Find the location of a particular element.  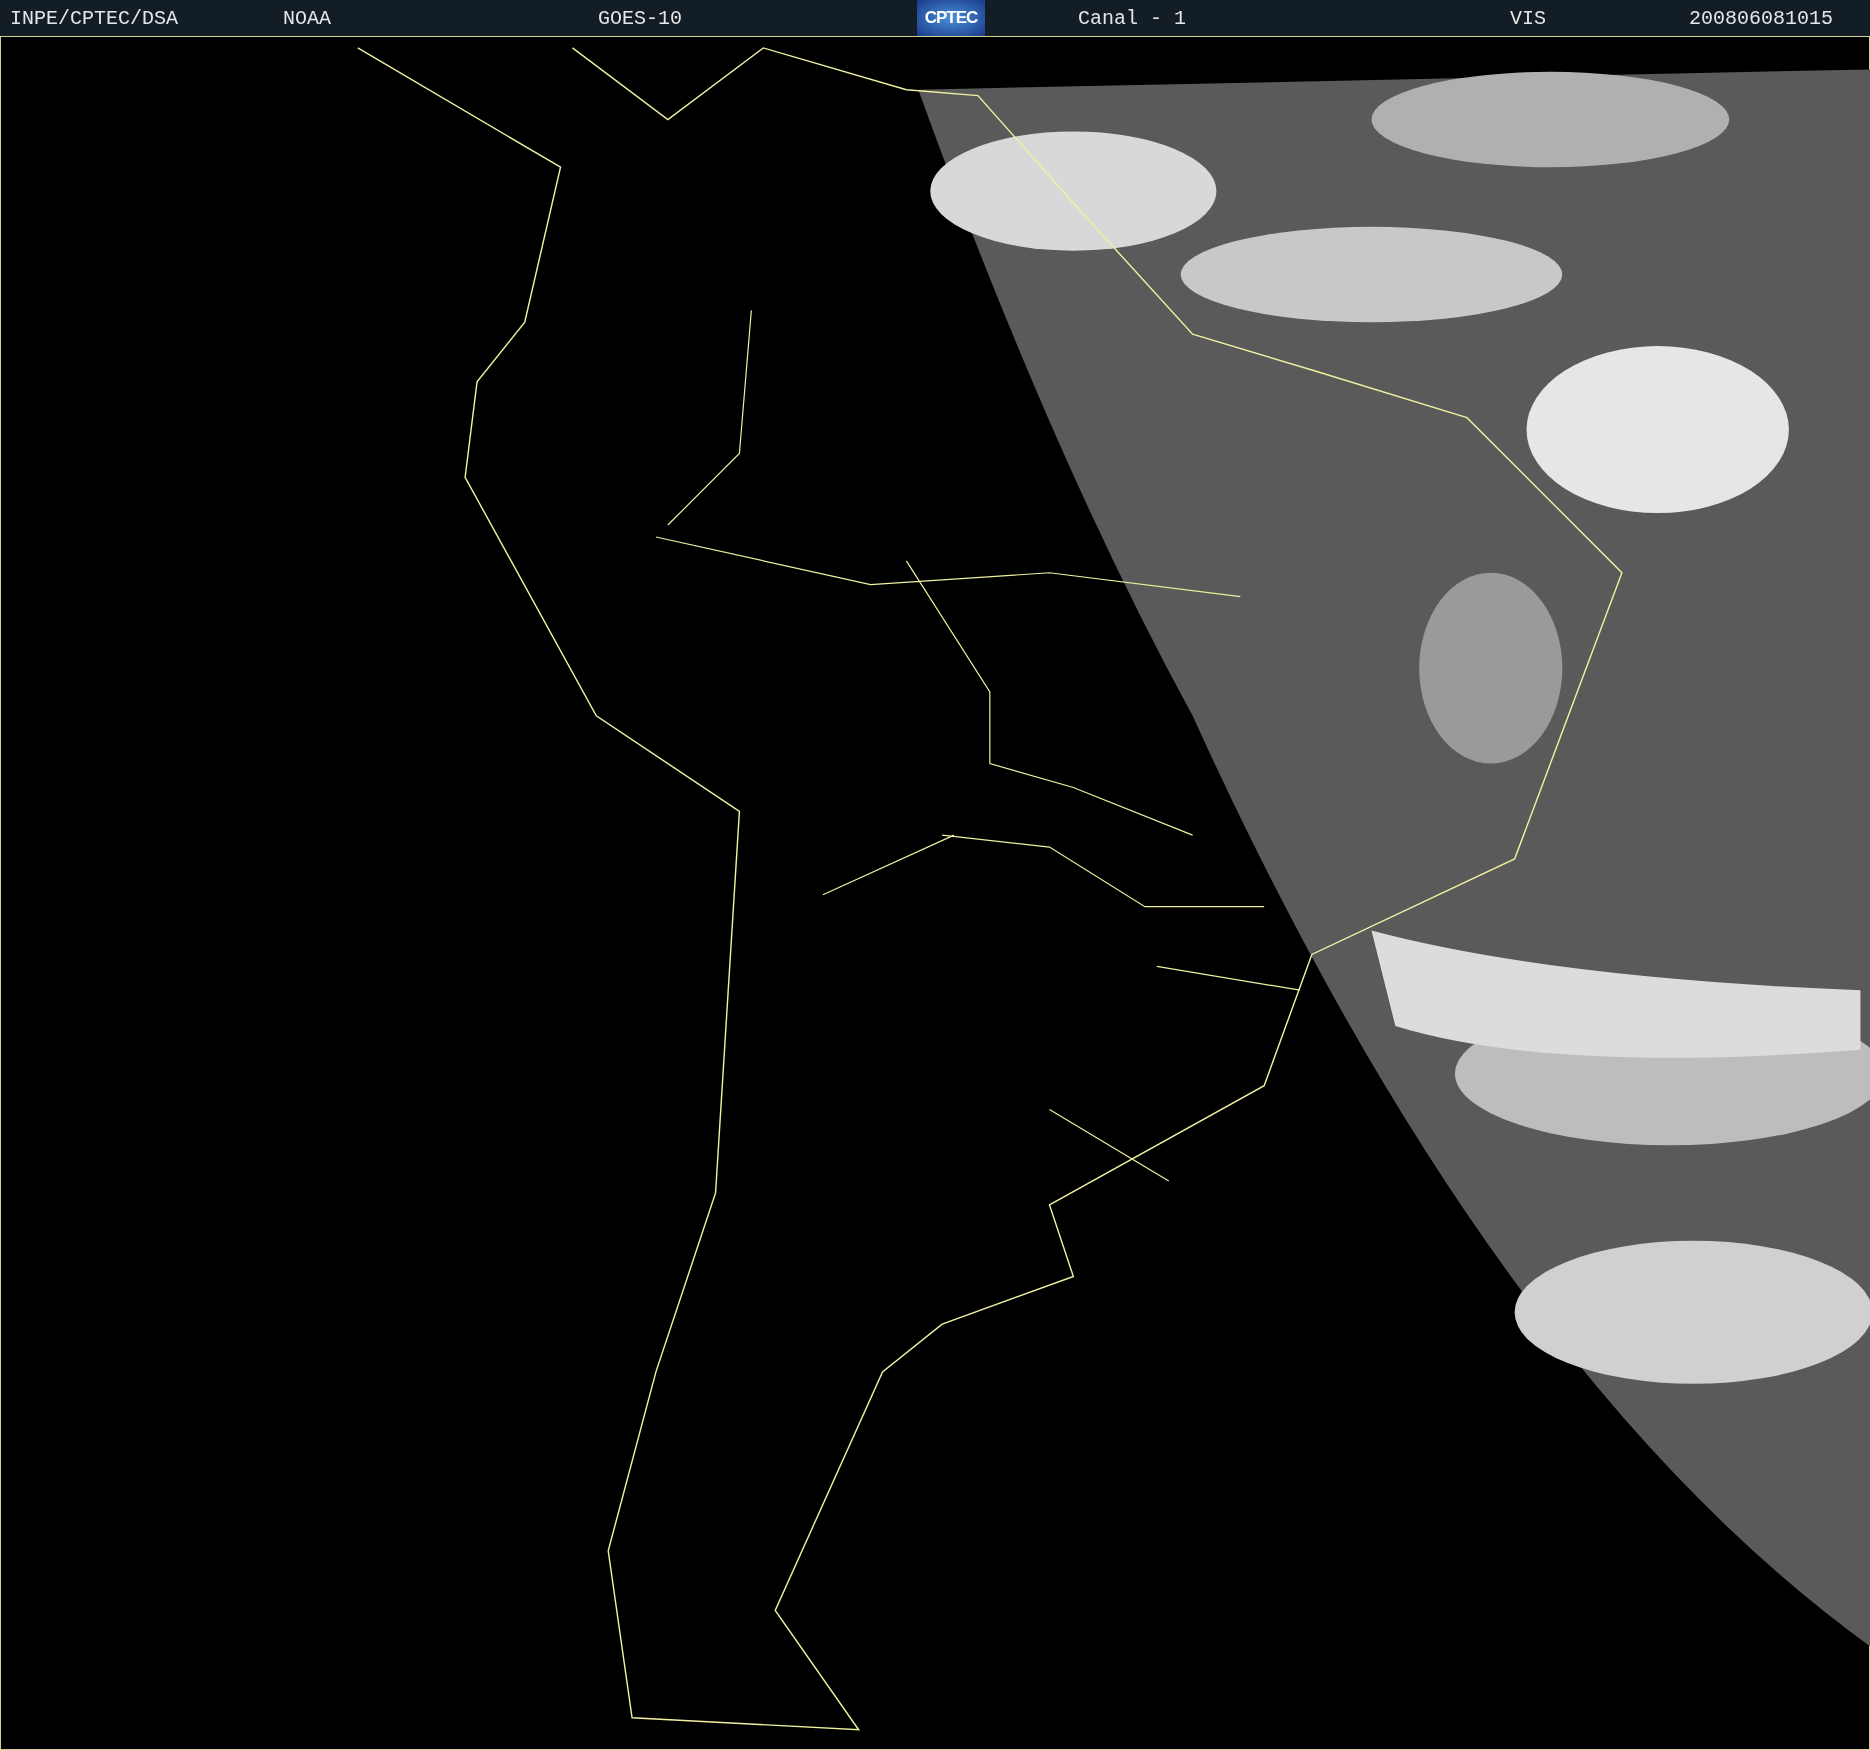

header-label: NOAA is located at coordinates (307, 18).